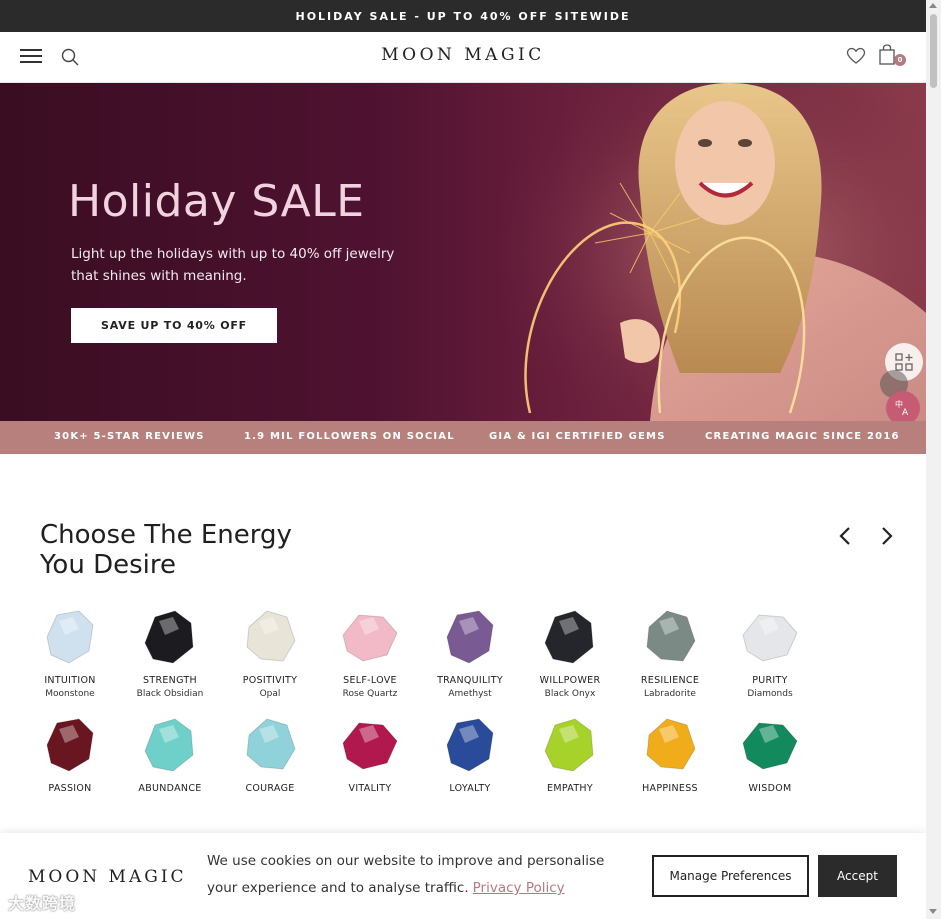 This screenshot has height=919, width=941. What do you see at coordinates (670, 788) in the screenshot?
I see `gem-energy-label: HAPPINESS` at bounding box center [670, 788].